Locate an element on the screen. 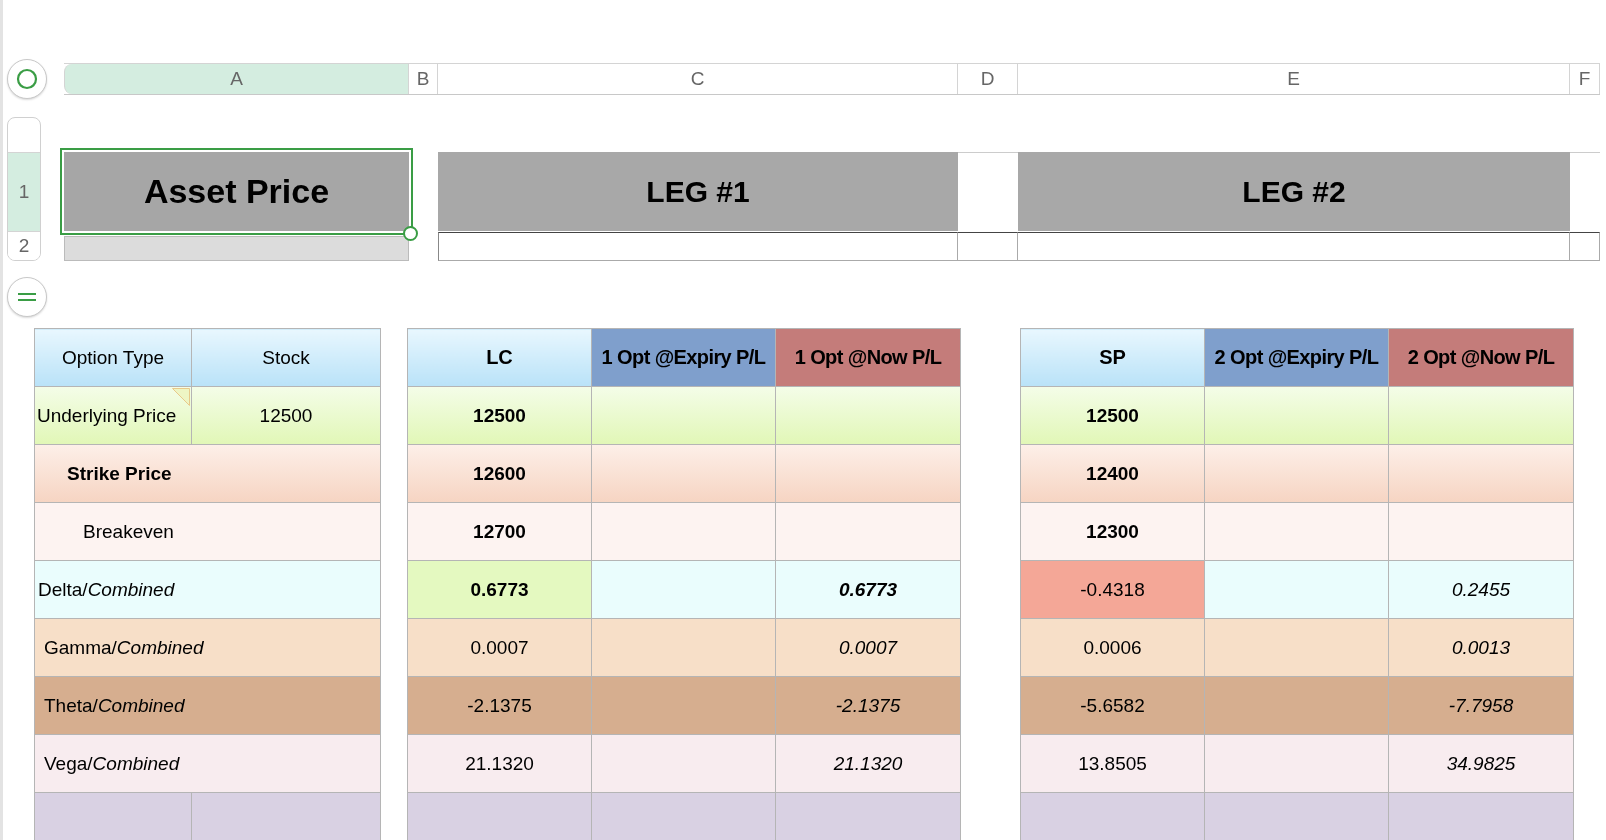 The image size is (1606, 840). equals-icon is located at coordinates (27, 297).